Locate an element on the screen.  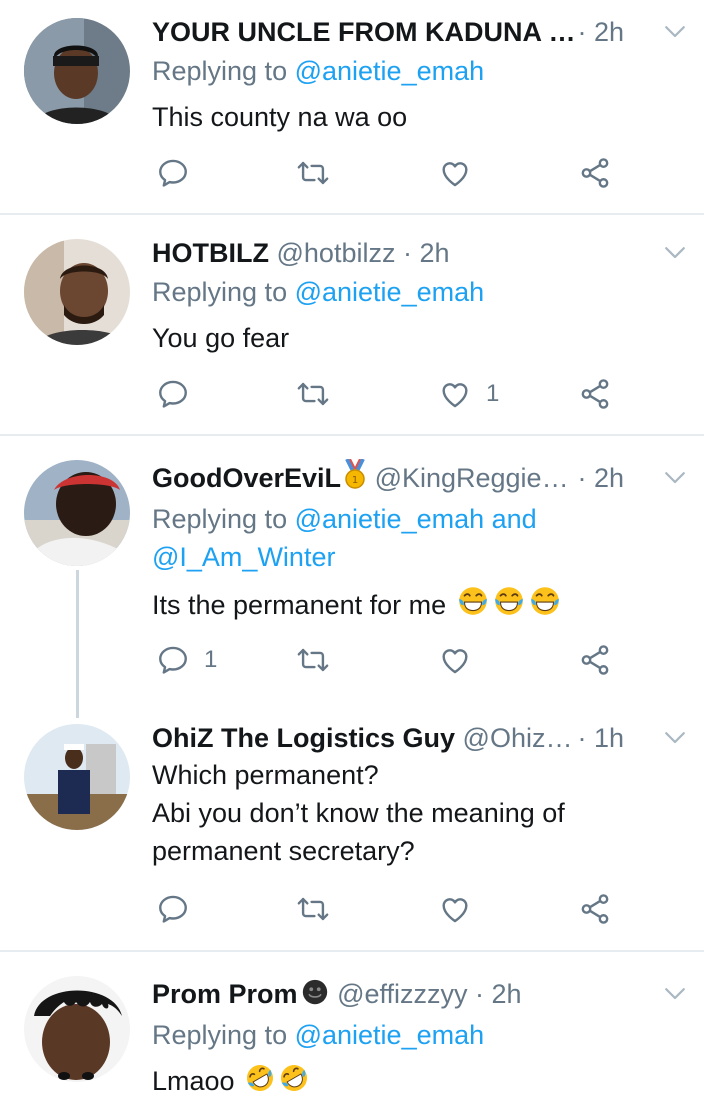
display-name: Prom Prom is located at coordinates (225, 994).